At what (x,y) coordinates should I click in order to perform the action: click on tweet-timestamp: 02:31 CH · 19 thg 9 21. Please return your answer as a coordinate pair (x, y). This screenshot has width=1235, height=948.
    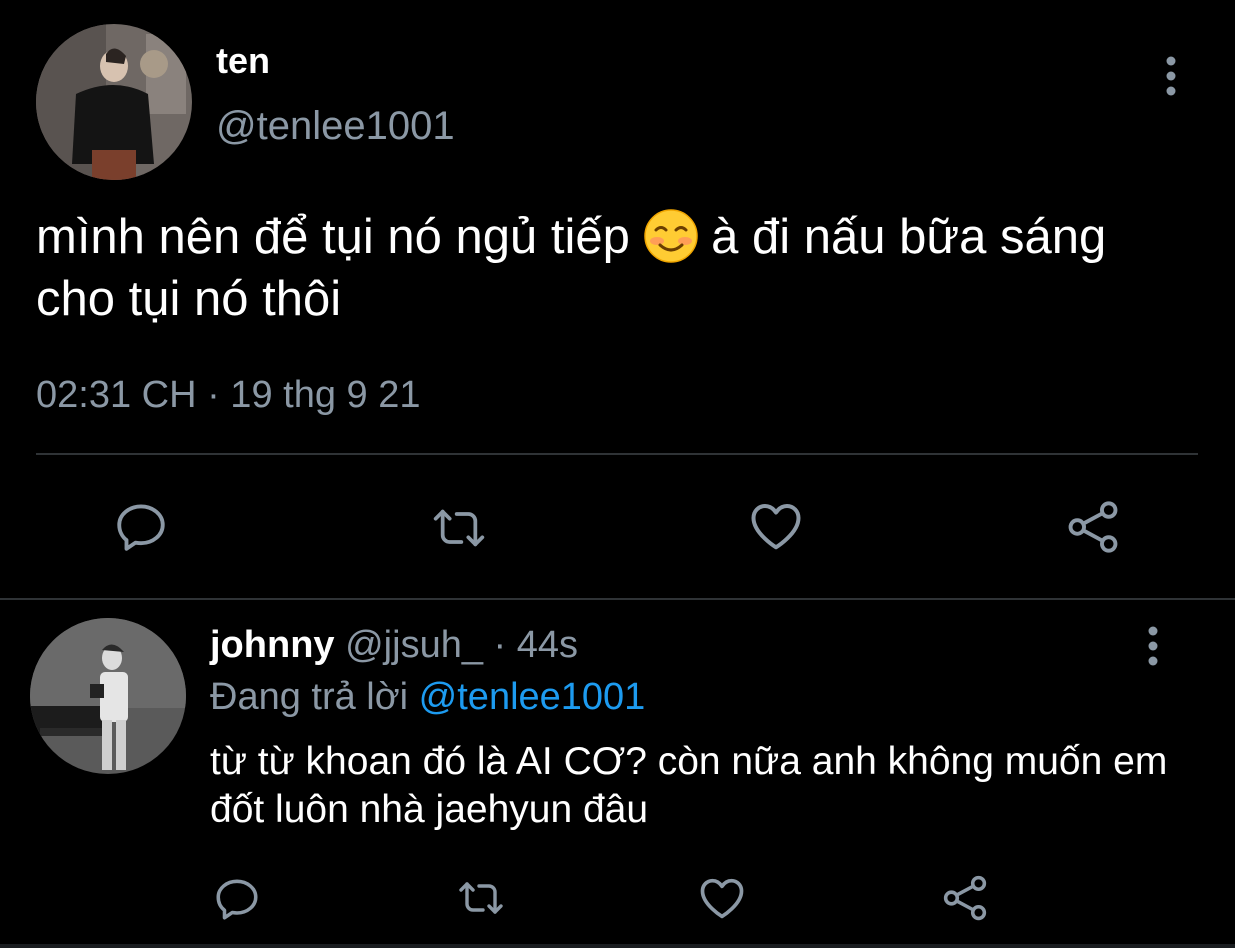
    Looking at the image, I should click on (228, 395).